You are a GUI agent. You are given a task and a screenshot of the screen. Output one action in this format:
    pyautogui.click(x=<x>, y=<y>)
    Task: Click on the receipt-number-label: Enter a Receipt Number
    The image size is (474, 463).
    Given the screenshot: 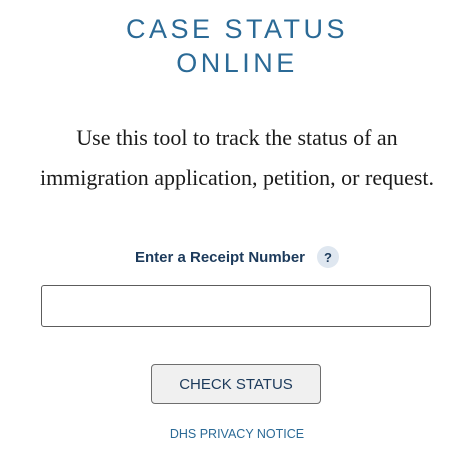 What is the action you would take?
    pyautogui.click(x=220, y=257)
    